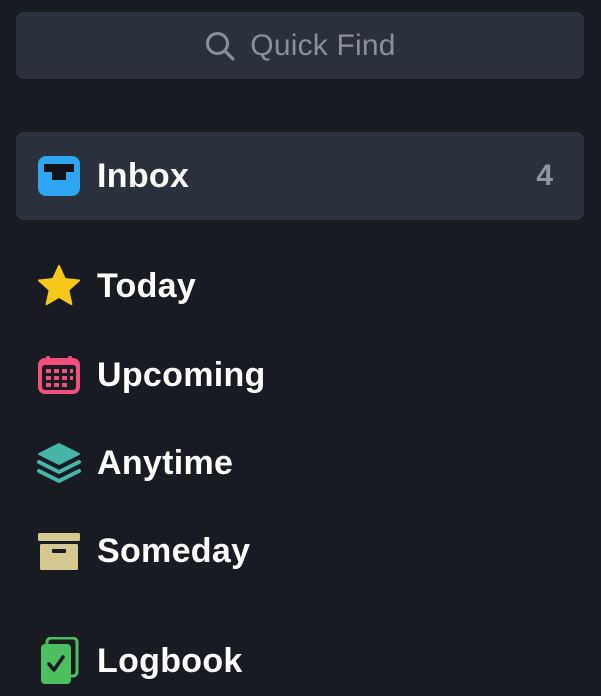  Describe the element at coordinates (323, 45) in the screenshot. I see `quick-find-placeholder: Quick Find` at that location.